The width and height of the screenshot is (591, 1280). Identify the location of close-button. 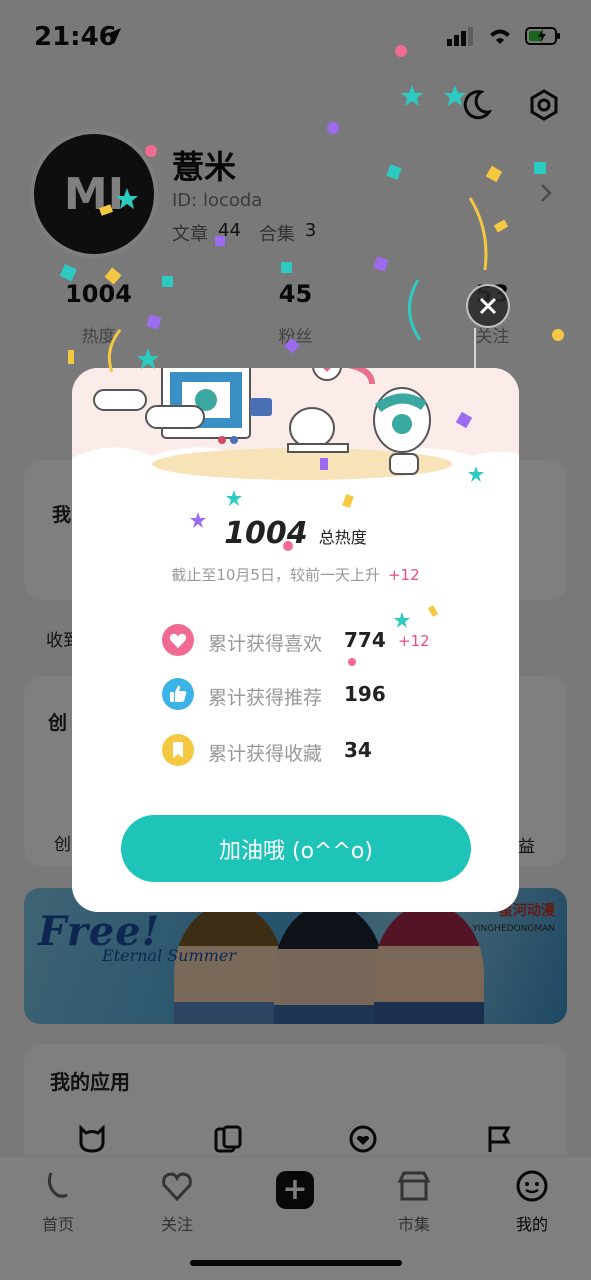
(488, 306).